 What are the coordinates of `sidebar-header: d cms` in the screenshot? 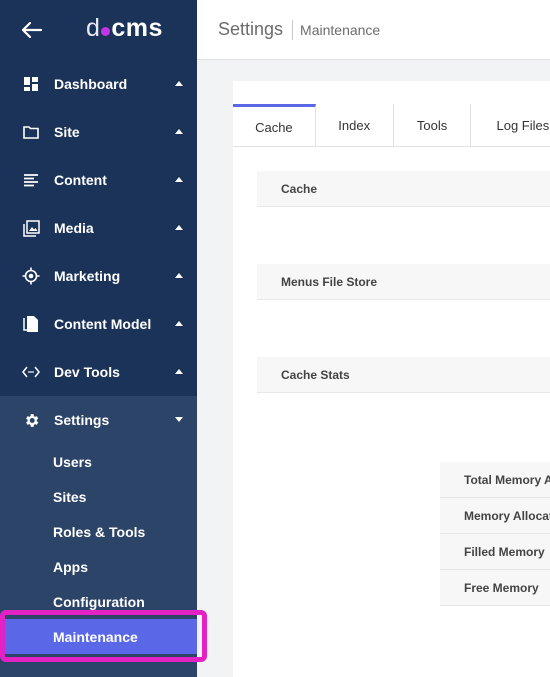 It's located at (98, 30).